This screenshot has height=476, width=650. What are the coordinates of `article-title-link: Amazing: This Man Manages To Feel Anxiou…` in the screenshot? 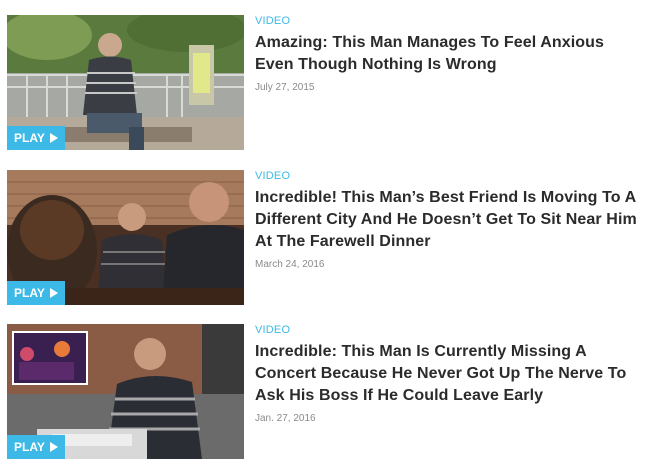 It's located at (447, 54).